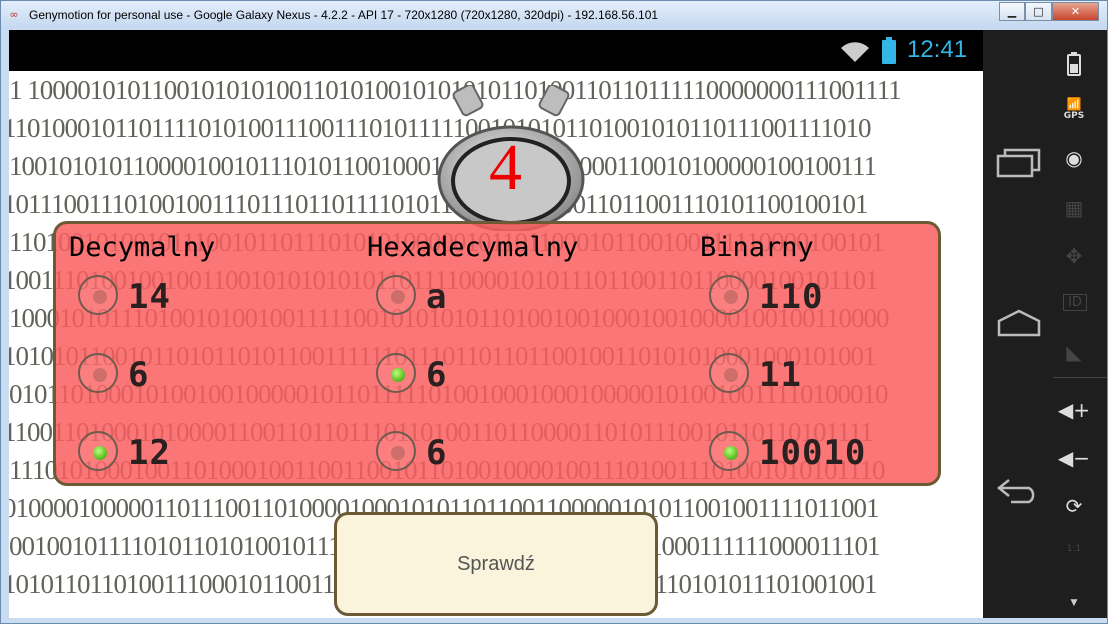 Image resolution: width=1108 pixels, height=624 pixels. I want to click on rss-icon: ◣, so click(1074, 352).